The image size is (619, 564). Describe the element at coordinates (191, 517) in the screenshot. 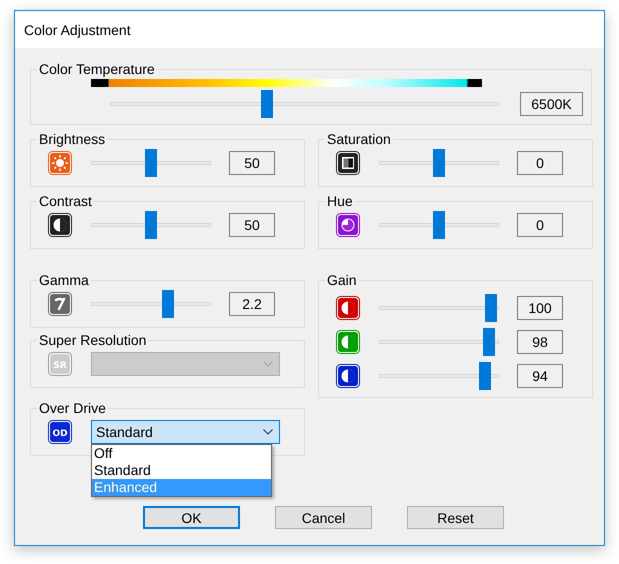

I see `dialog-button: OK` at that location.